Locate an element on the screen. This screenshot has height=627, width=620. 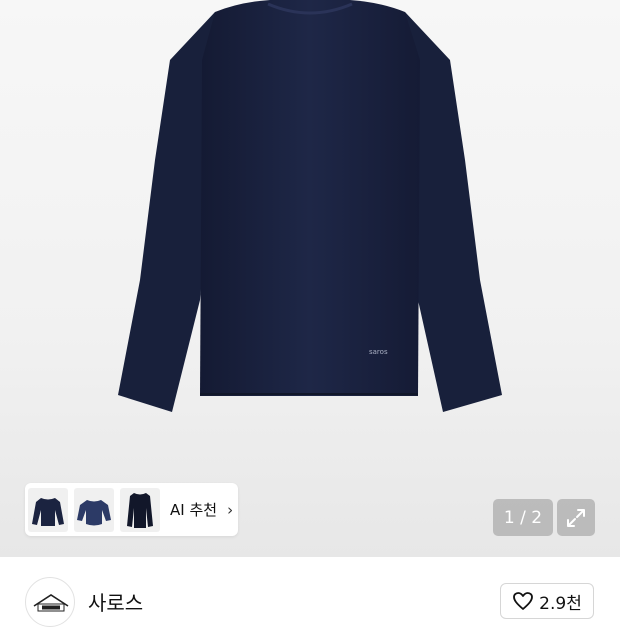
store-row: 사로스 2.9천 is located at coordinates (310, 592).